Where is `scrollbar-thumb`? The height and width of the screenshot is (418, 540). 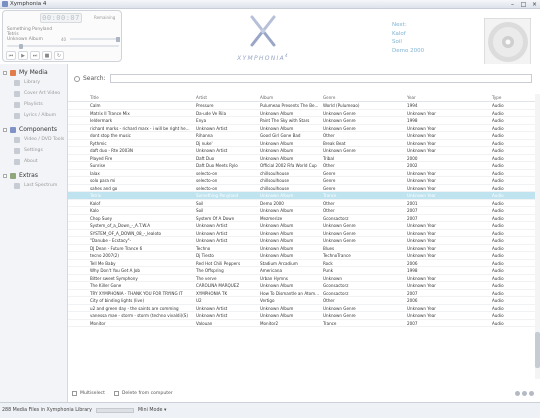 scrollbar-thumb is located at coordinates (537, 350).